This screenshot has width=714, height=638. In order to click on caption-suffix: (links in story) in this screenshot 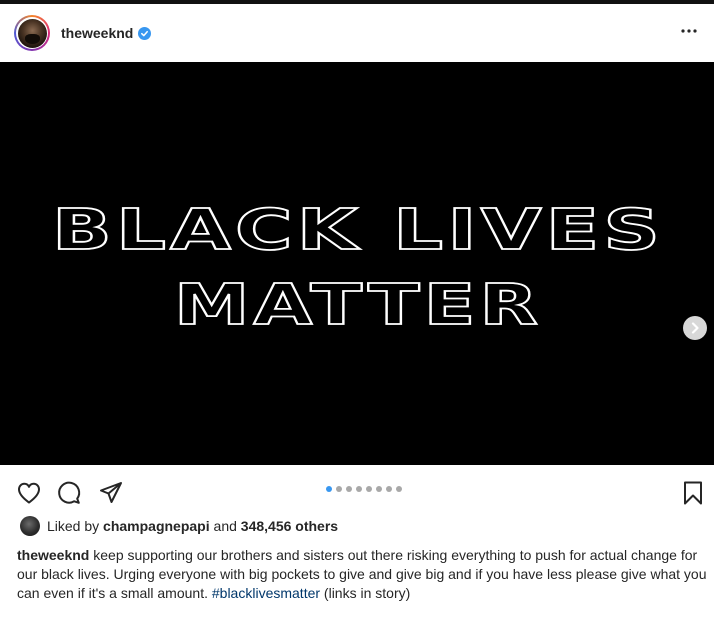, I will do `click(367, 593)`.